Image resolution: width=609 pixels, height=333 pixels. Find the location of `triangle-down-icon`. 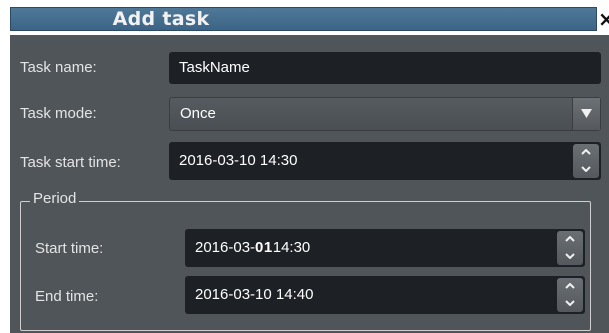

triangle-down-icon is located at coordinates (586, 113).